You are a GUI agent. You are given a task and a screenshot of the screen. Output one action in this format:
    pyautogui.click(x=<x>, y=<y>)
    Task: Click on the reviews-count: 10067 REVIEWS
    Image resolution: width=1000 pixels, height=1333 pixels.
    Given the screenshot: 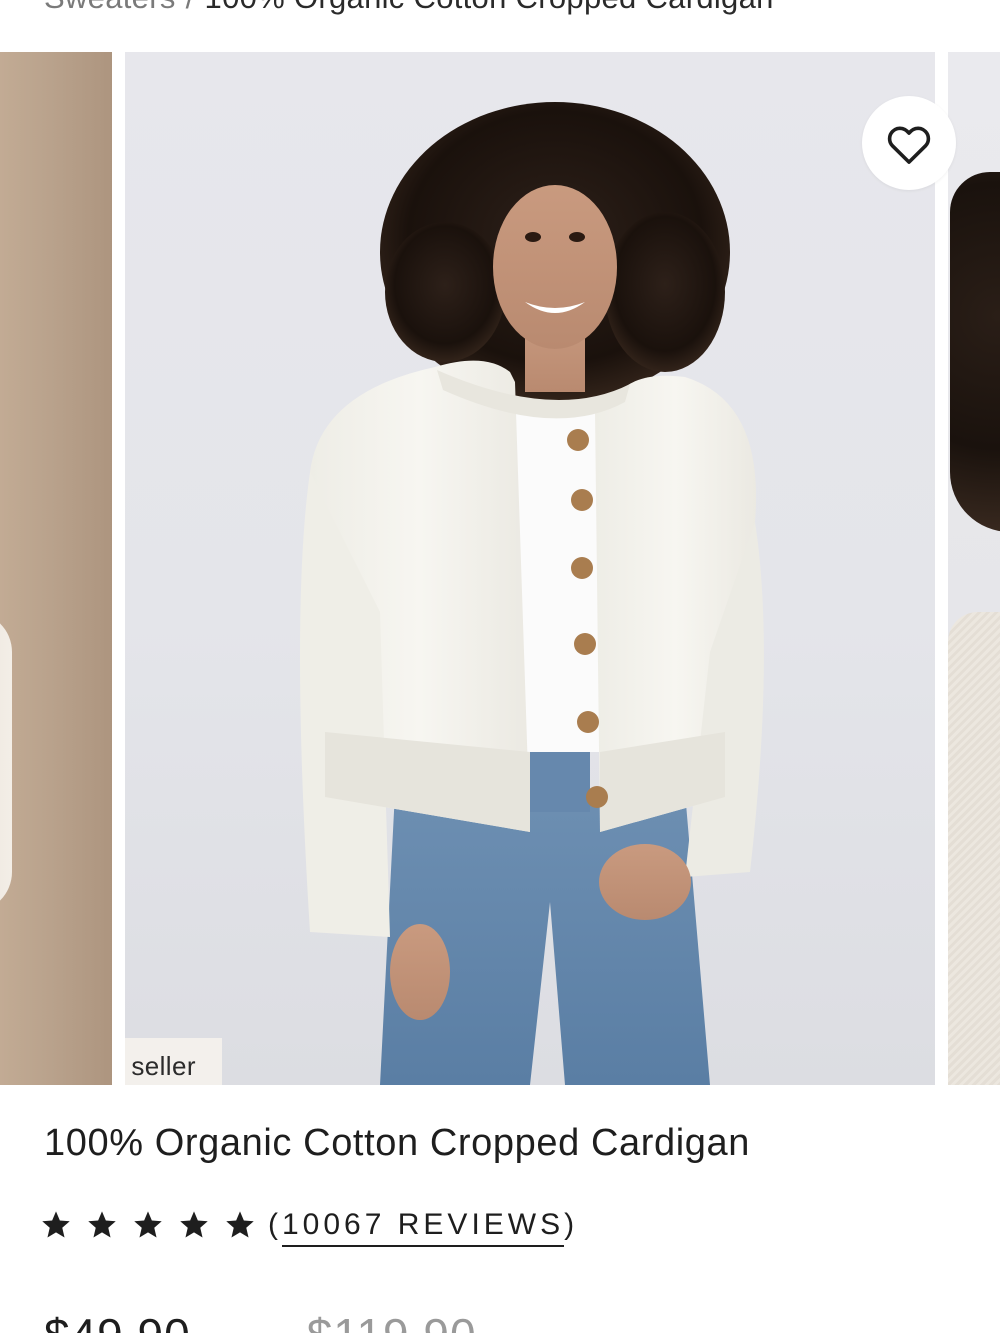 What is the action you would take?
    pyautogui.click(x=423, y=1227)
    